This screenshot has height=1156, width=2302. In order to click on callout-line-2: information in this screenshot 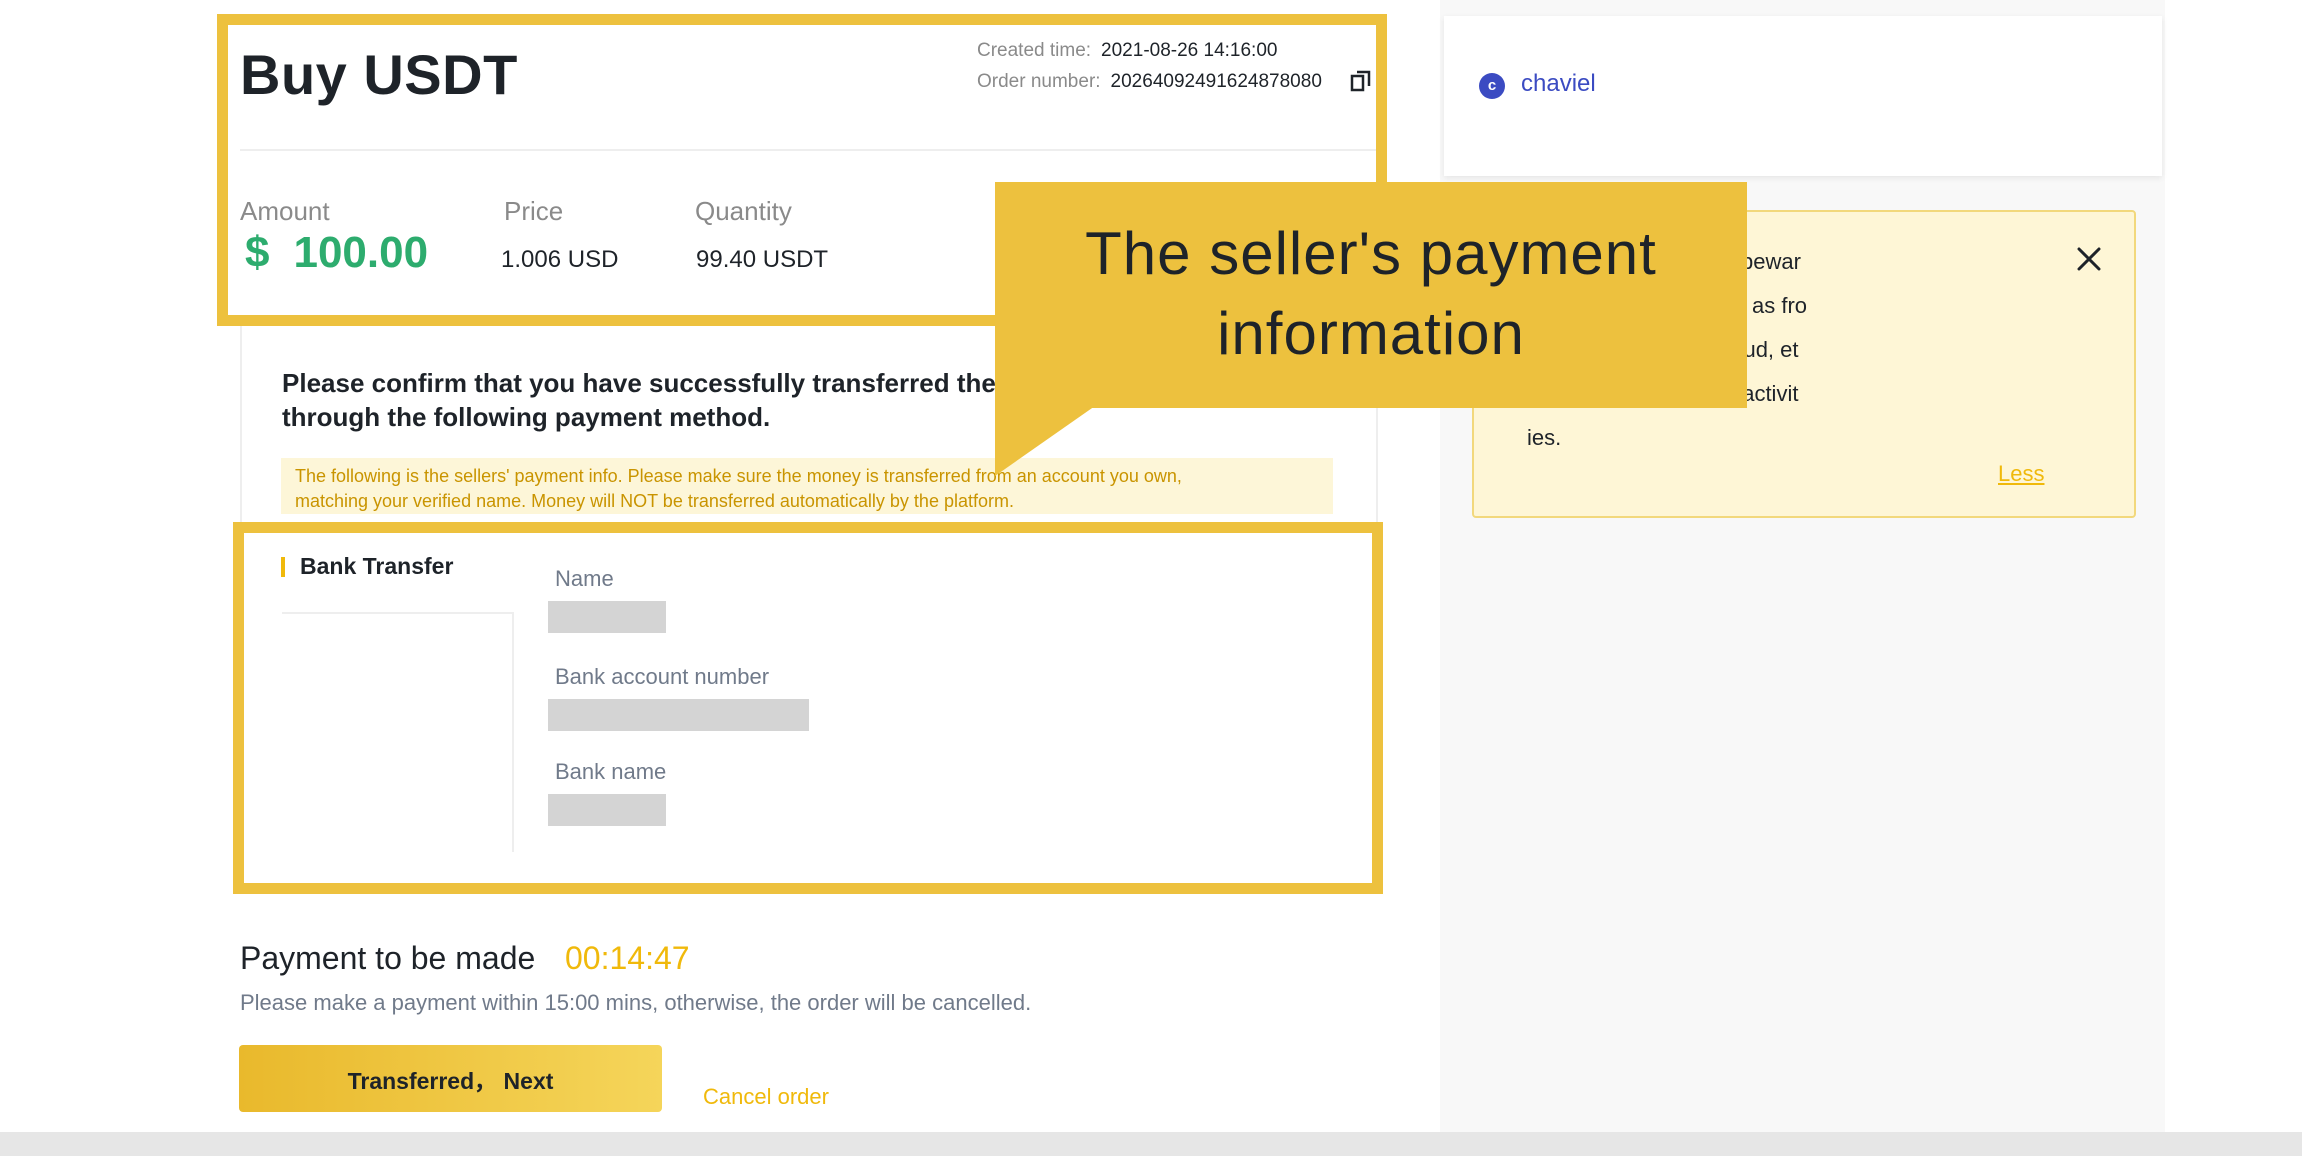, I will do `click(1371, 333)`.